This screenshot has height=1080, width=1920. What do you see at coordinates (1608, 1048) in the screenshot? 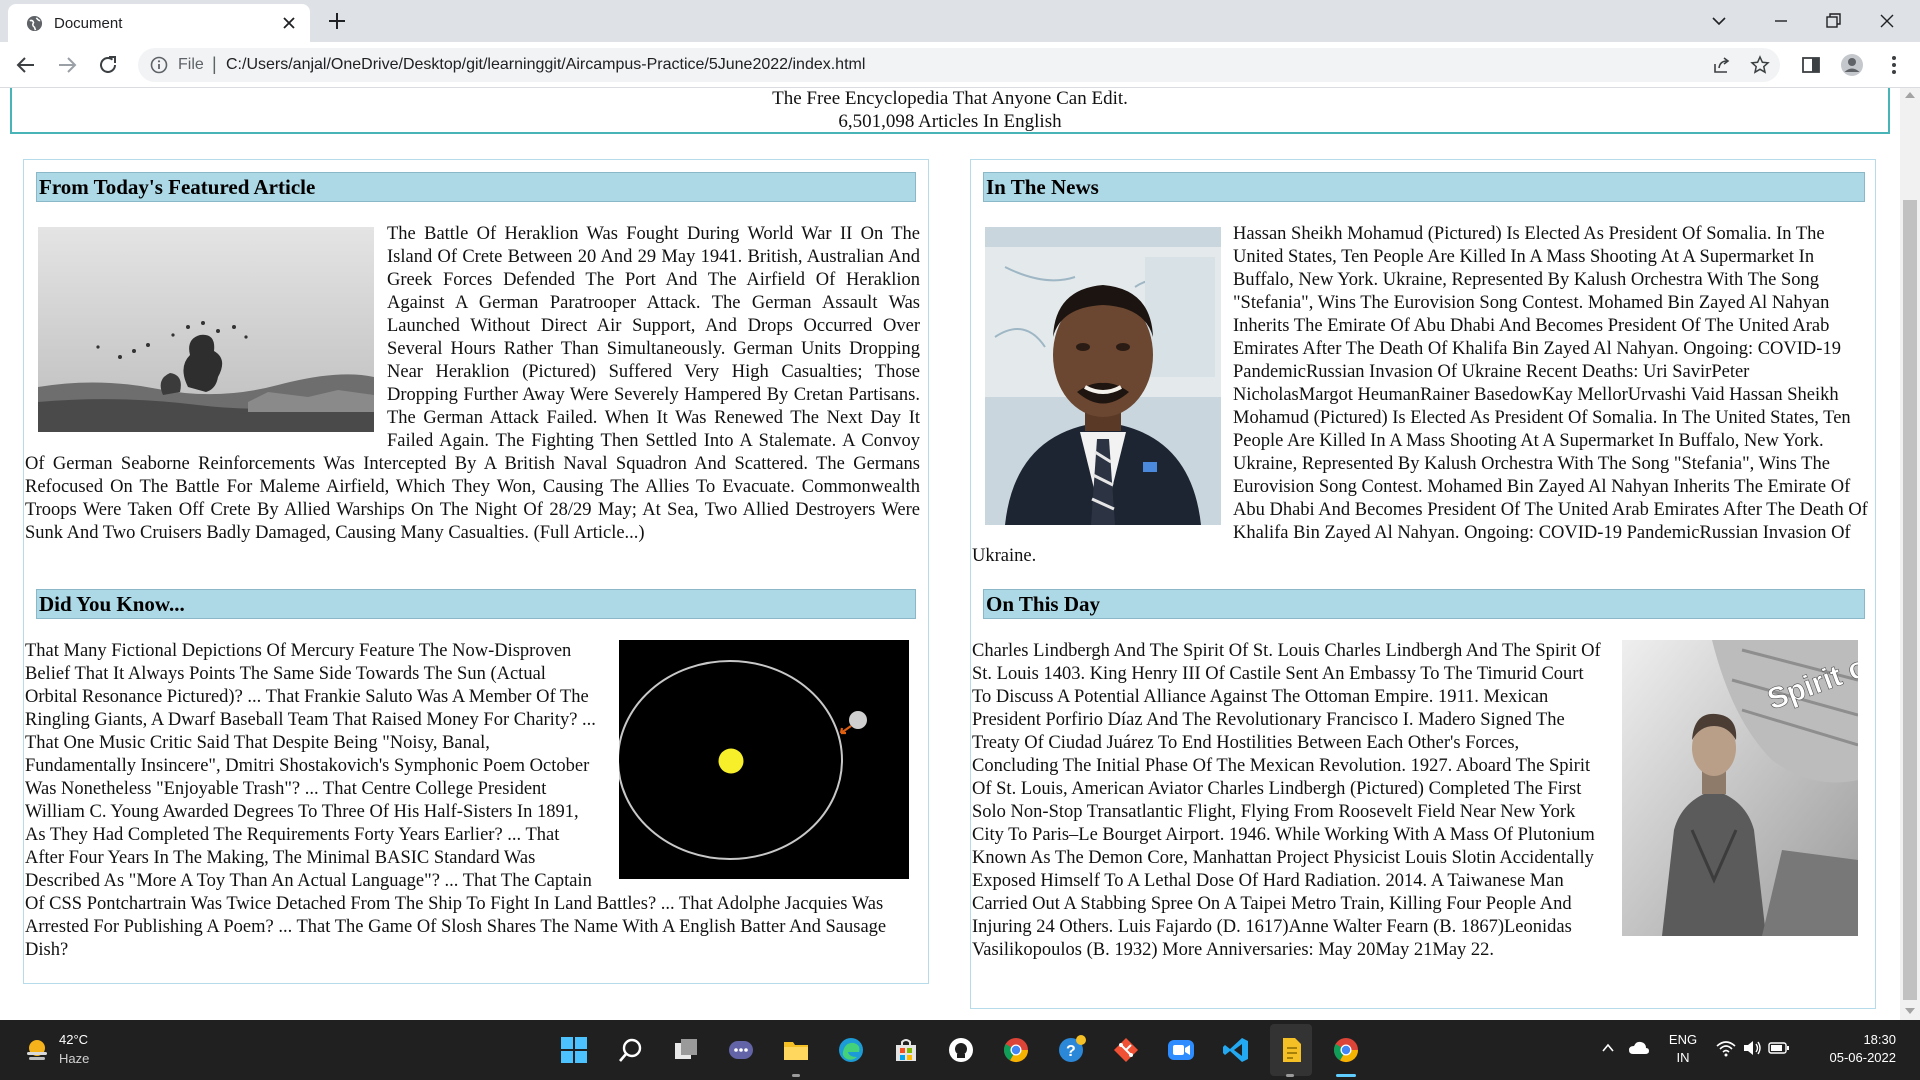
I see `chevron-up-icon` at bounding box center [1608, 1048].